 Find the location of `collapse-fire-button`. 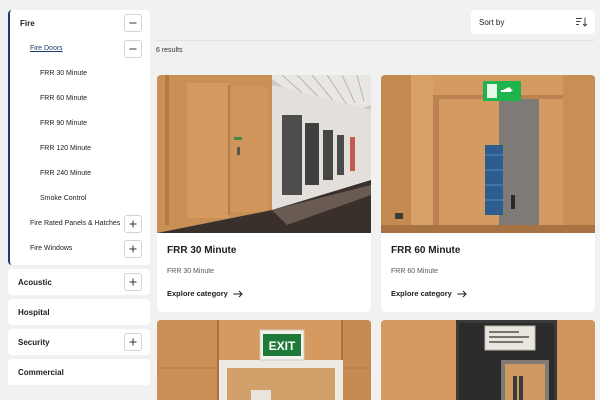

collapse-fire-button is located at coordinates (133, 23).